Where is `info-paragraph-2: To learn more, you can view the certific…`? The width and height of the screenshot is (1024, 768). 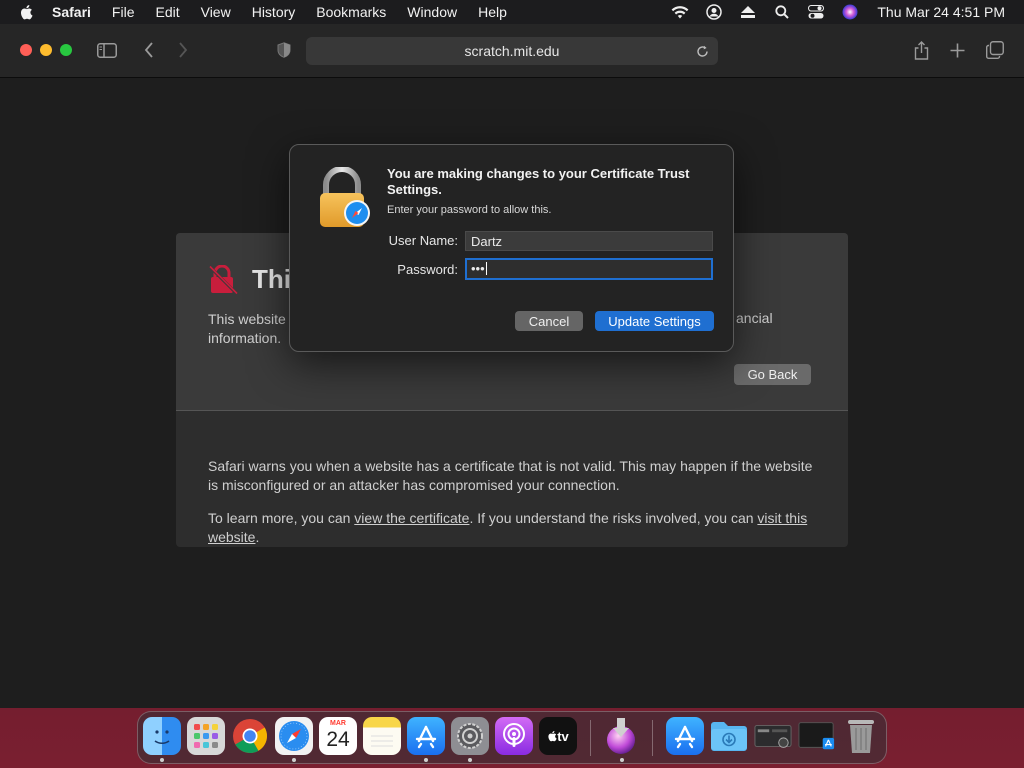
info-paragraph-2: To learn more, you can view the certific… is located at coordinates (512, 528).